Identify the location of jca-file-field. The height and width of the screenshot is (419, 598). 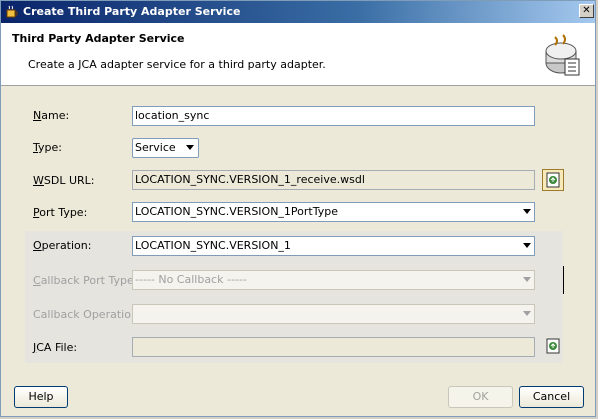
(333, 347).